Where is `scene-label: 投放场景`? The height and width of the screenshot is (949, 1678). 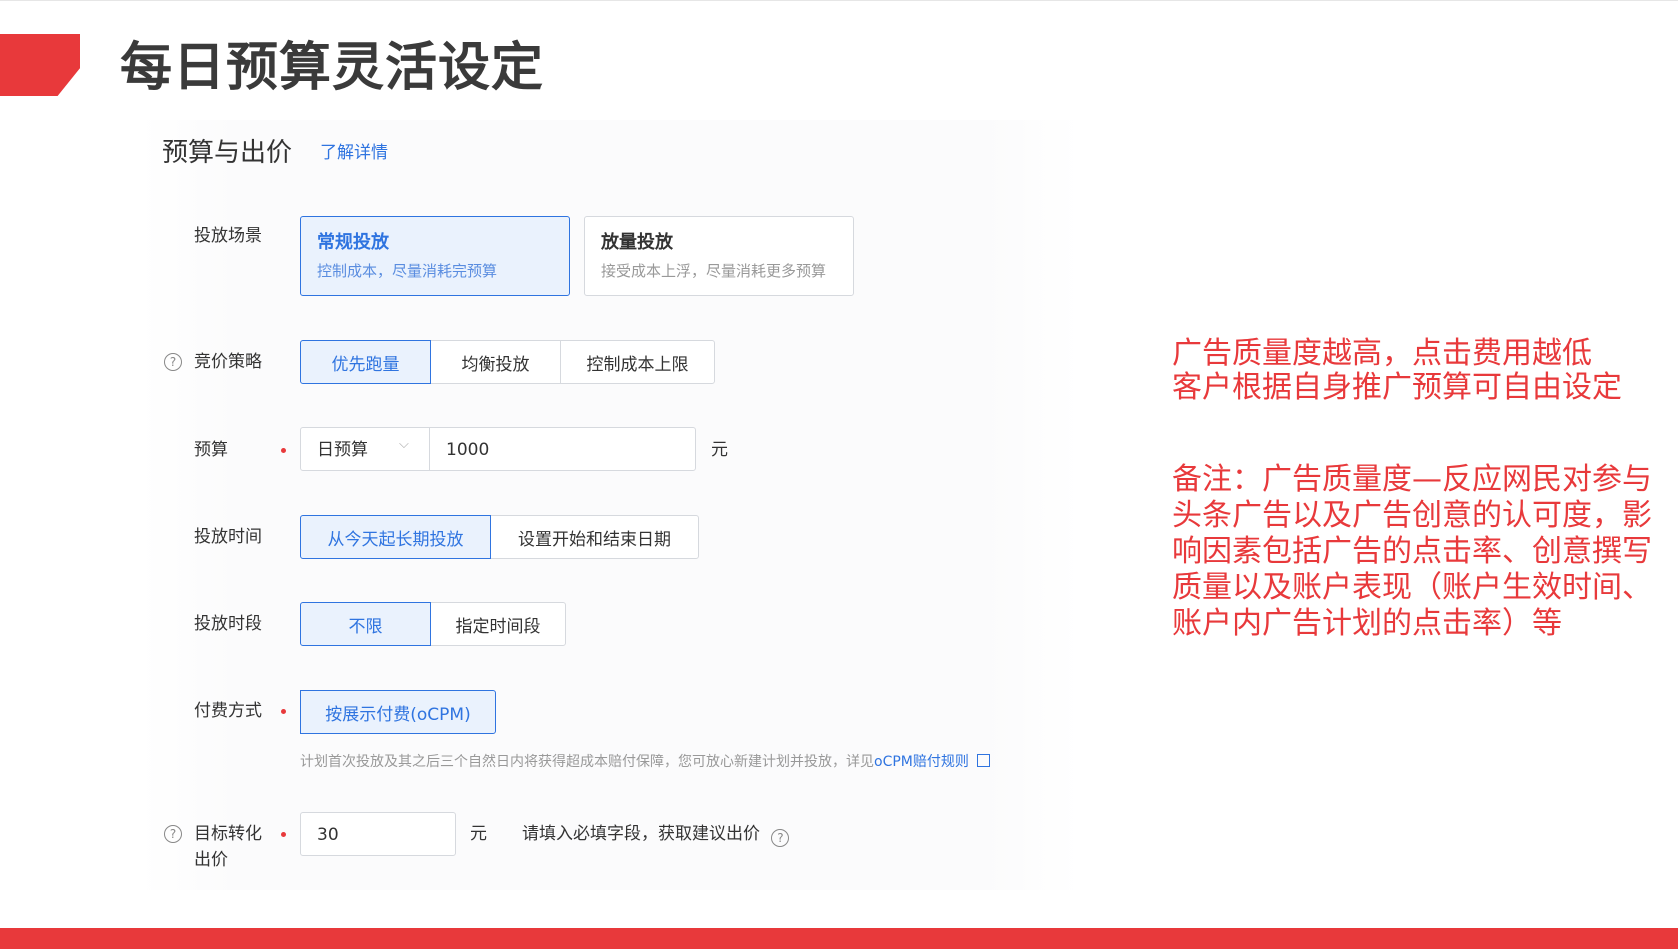 scene-label: 投放场景 is located at coordinates (228, 236).